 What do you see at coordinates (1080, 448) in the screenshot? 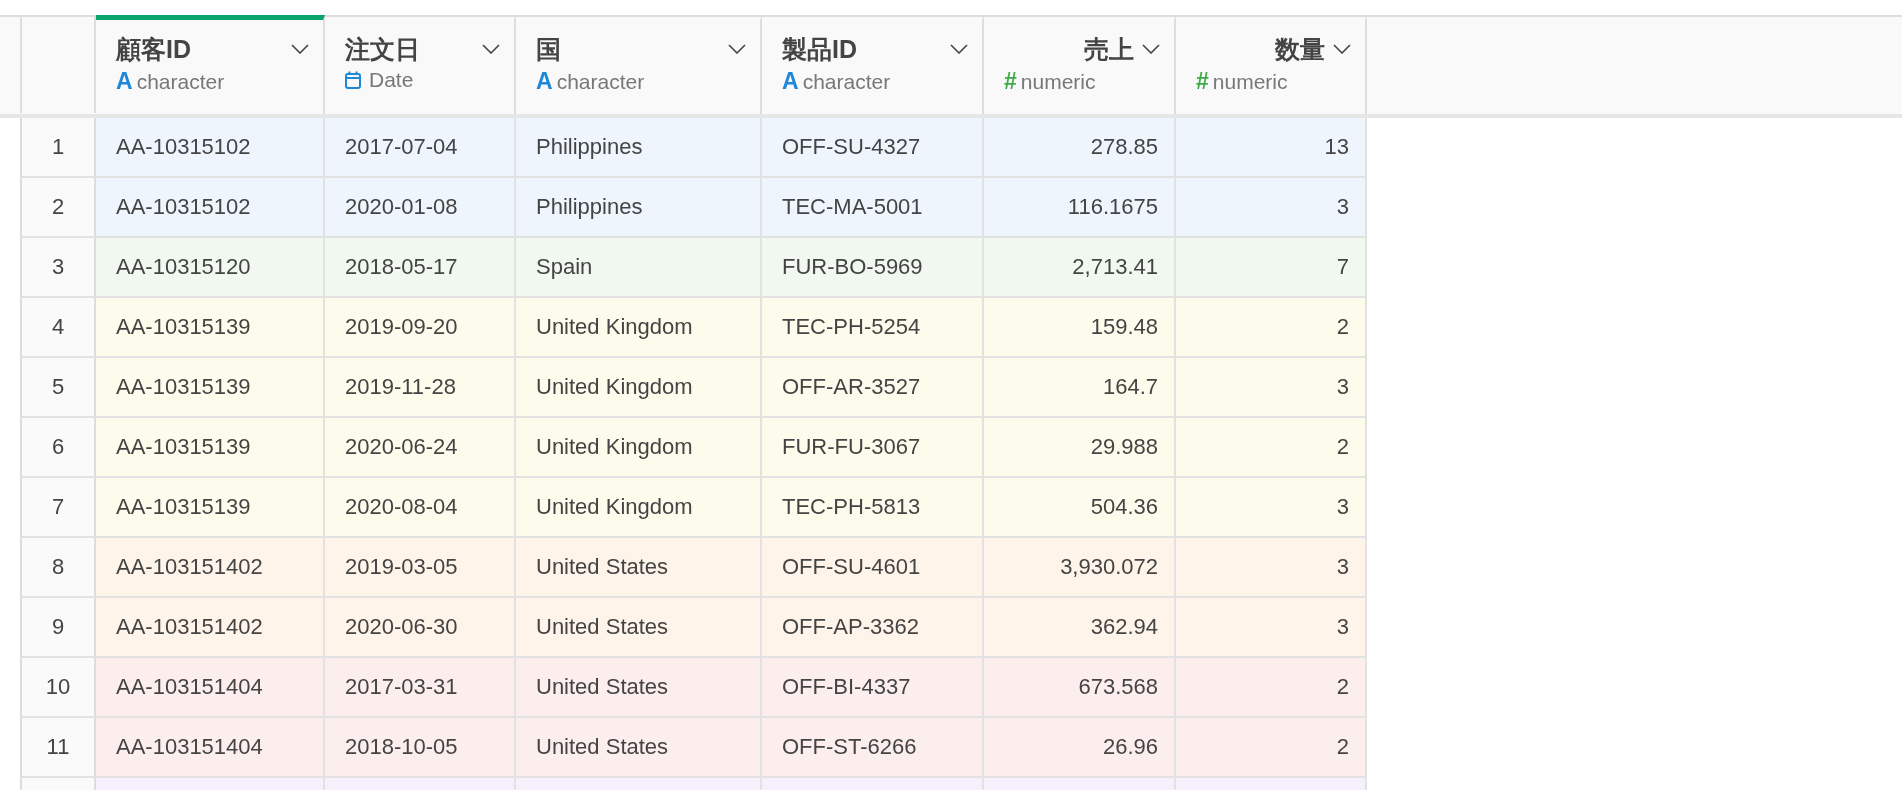
I see `table-cell: 29.988` at bounding box center [1080, 448].